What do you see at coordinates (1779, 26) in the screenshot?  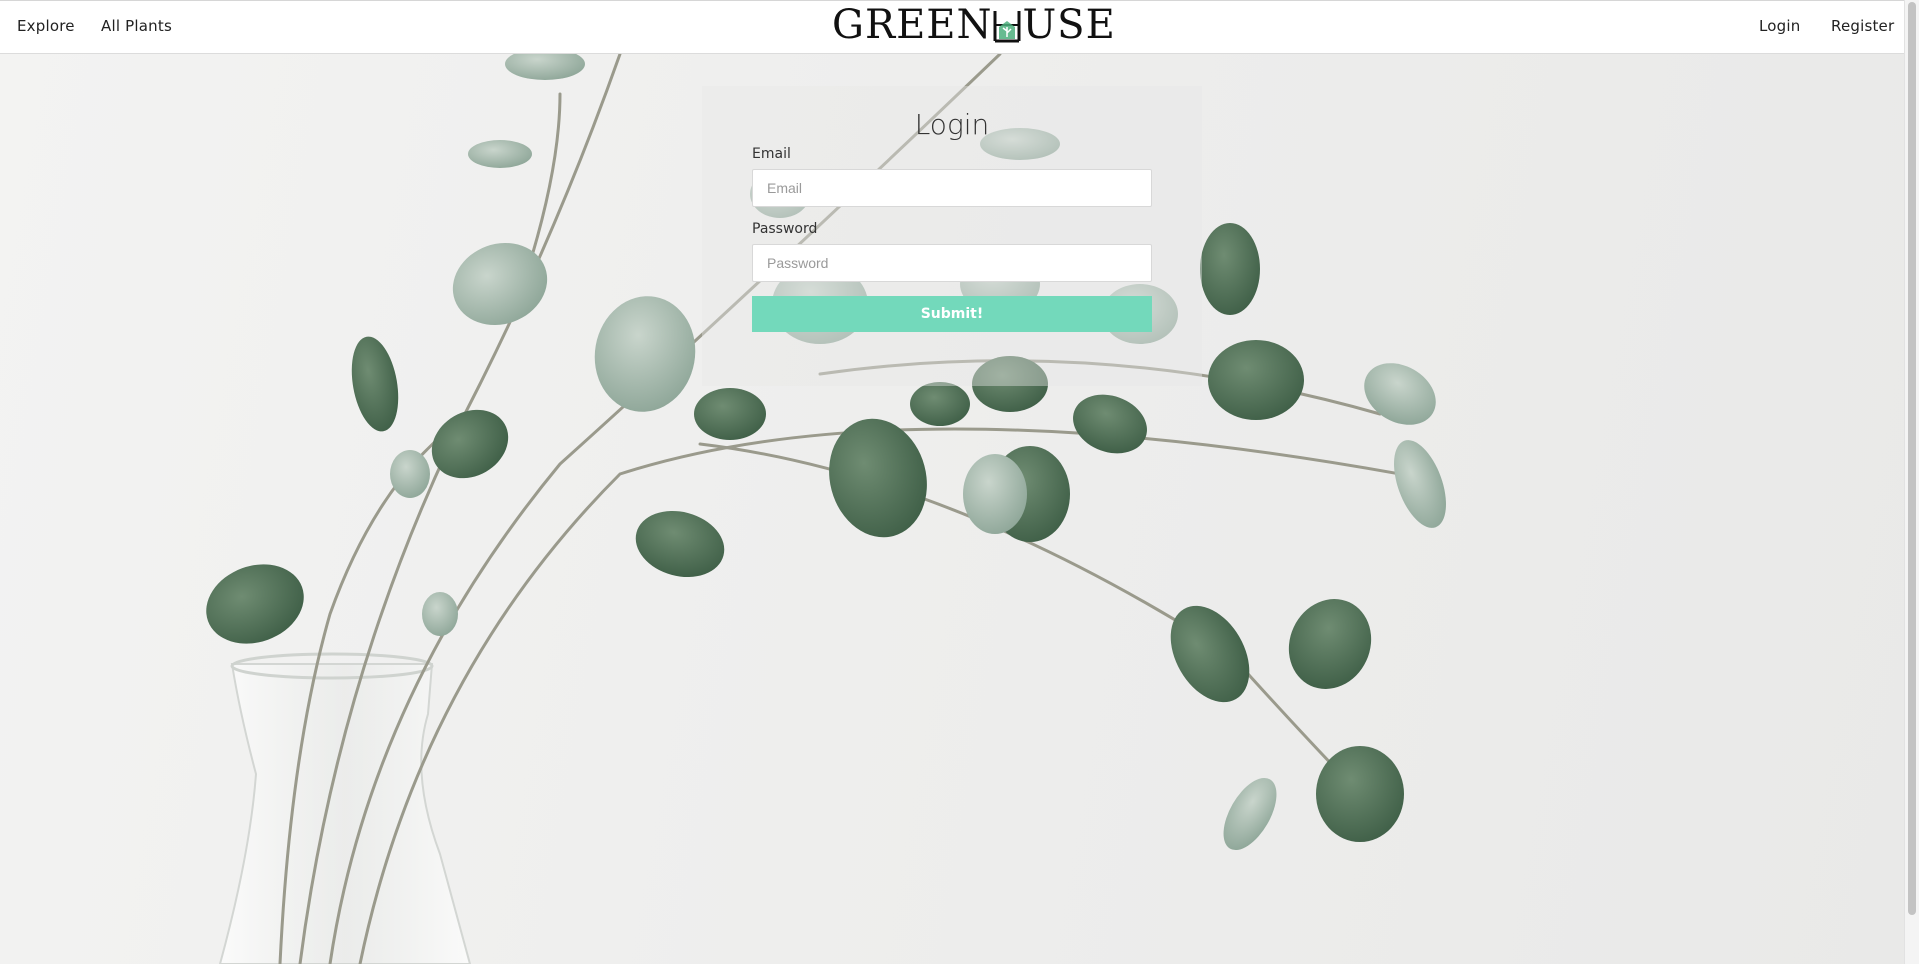 I see `nav-link-login: Login` at bounding box center [1779, 26].